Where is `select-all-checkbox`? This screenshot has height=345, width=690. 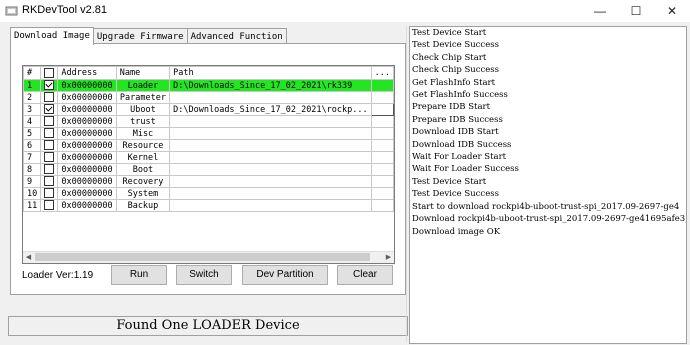 select-all-checkbox is located at coordinates (49, 72).